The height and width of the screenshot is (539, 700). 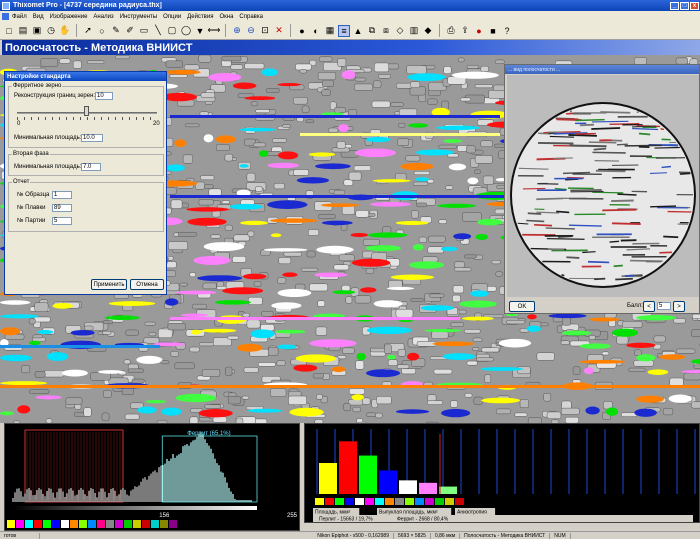 What do you see at coordinates (5, 16) in the screenshot?
I see `document-icon` at bounding box center [5, 16].